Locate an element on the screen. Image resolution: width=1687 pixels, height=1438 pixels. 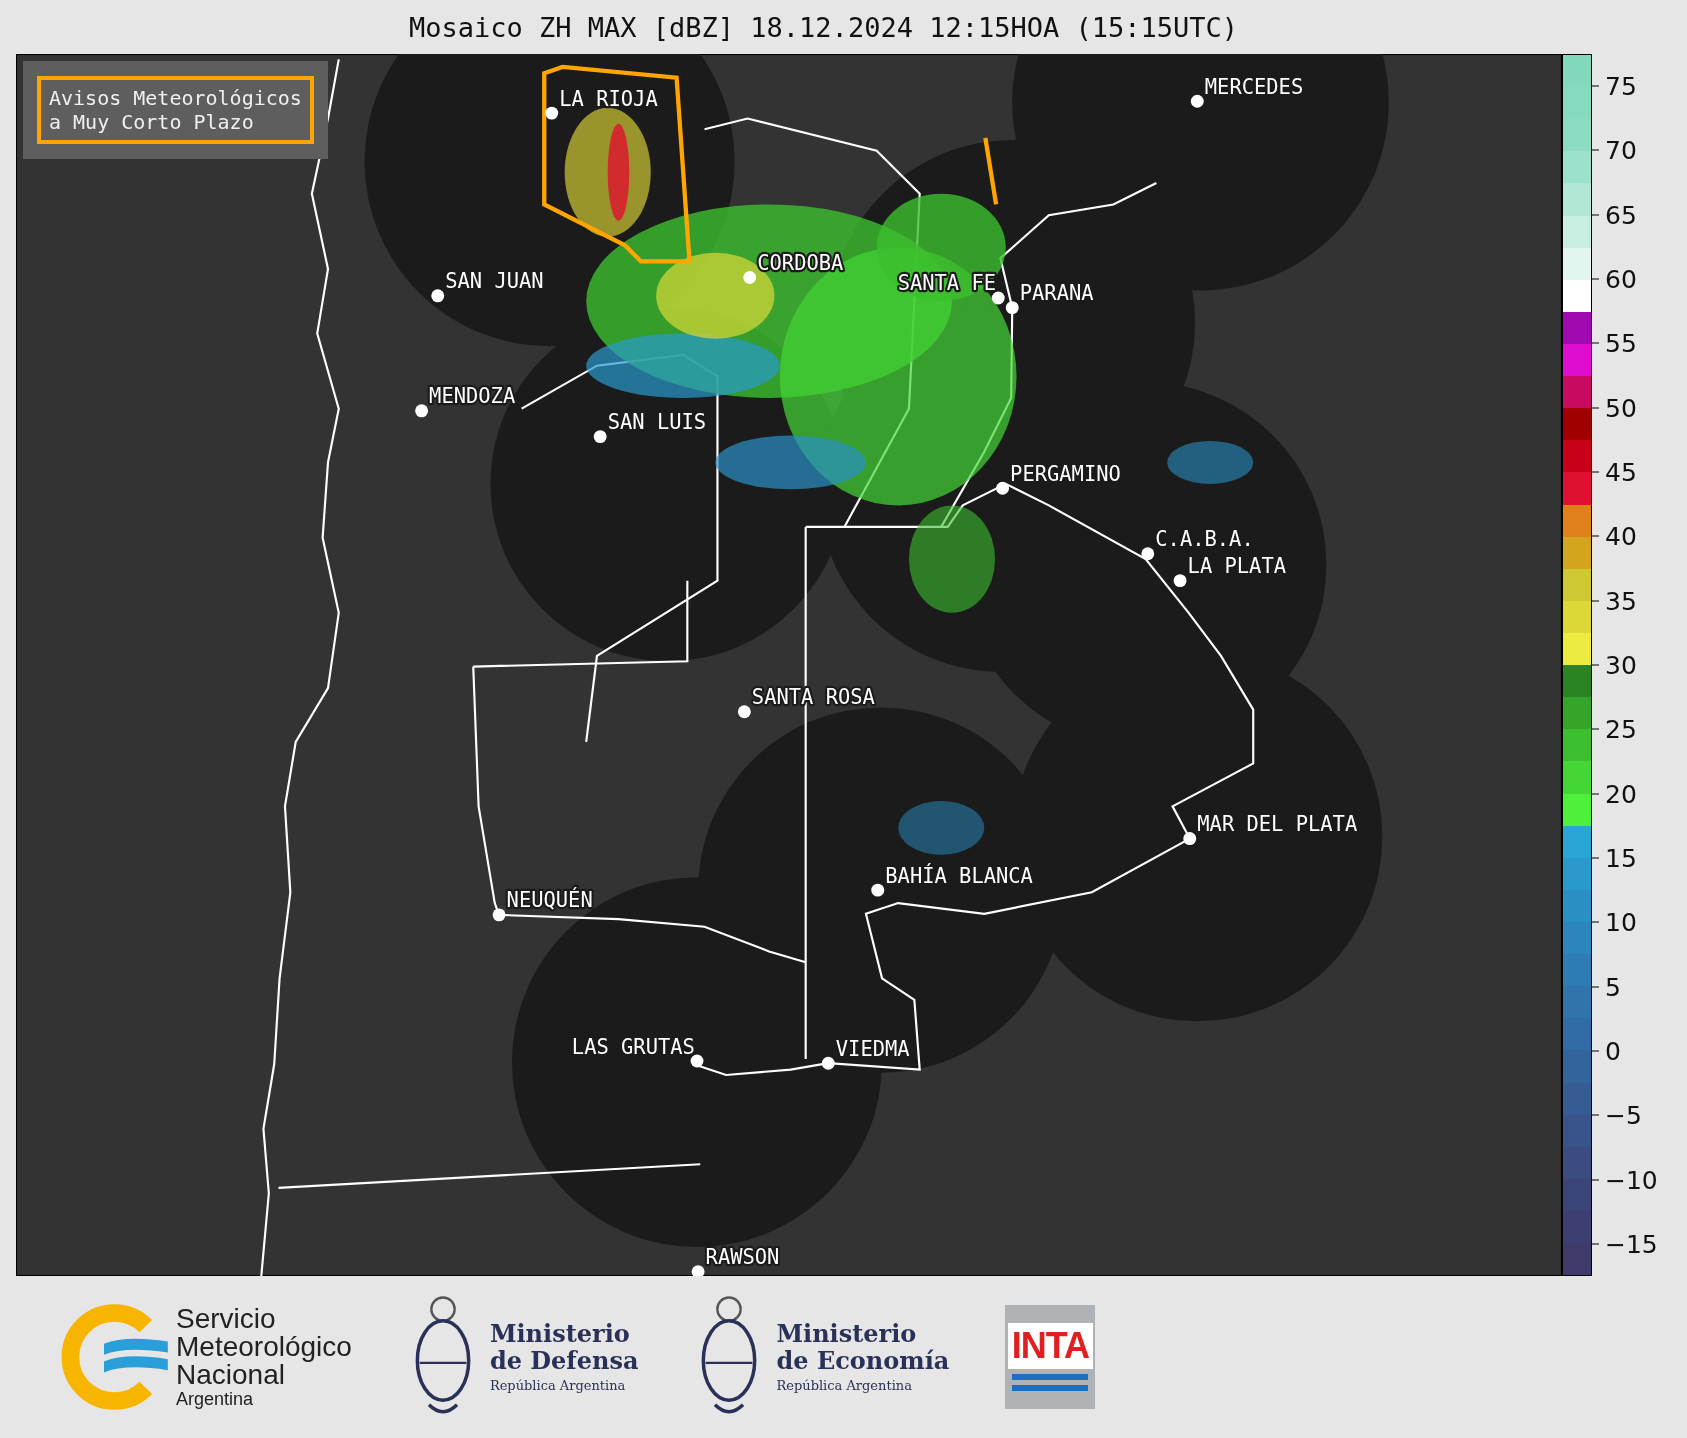
agency-name: Servicio is located at coordinates (226, 1318).